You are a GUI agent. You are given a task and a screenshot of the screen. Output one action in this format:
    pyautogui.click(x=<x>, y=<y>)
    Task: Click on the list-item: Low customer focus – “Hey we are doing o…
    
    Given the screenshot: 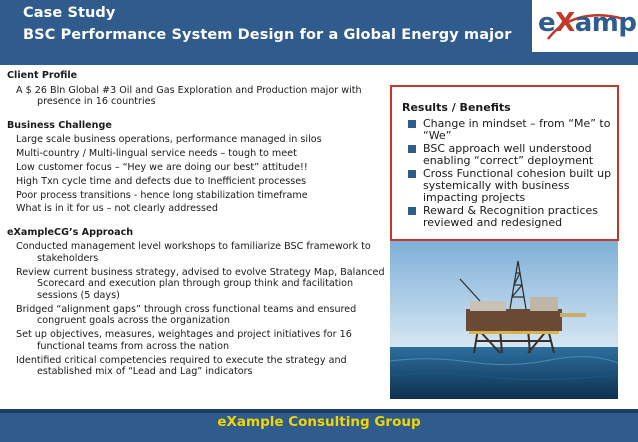 What is the action you would take?
    pyautogui.click(x=162, y=167)
    